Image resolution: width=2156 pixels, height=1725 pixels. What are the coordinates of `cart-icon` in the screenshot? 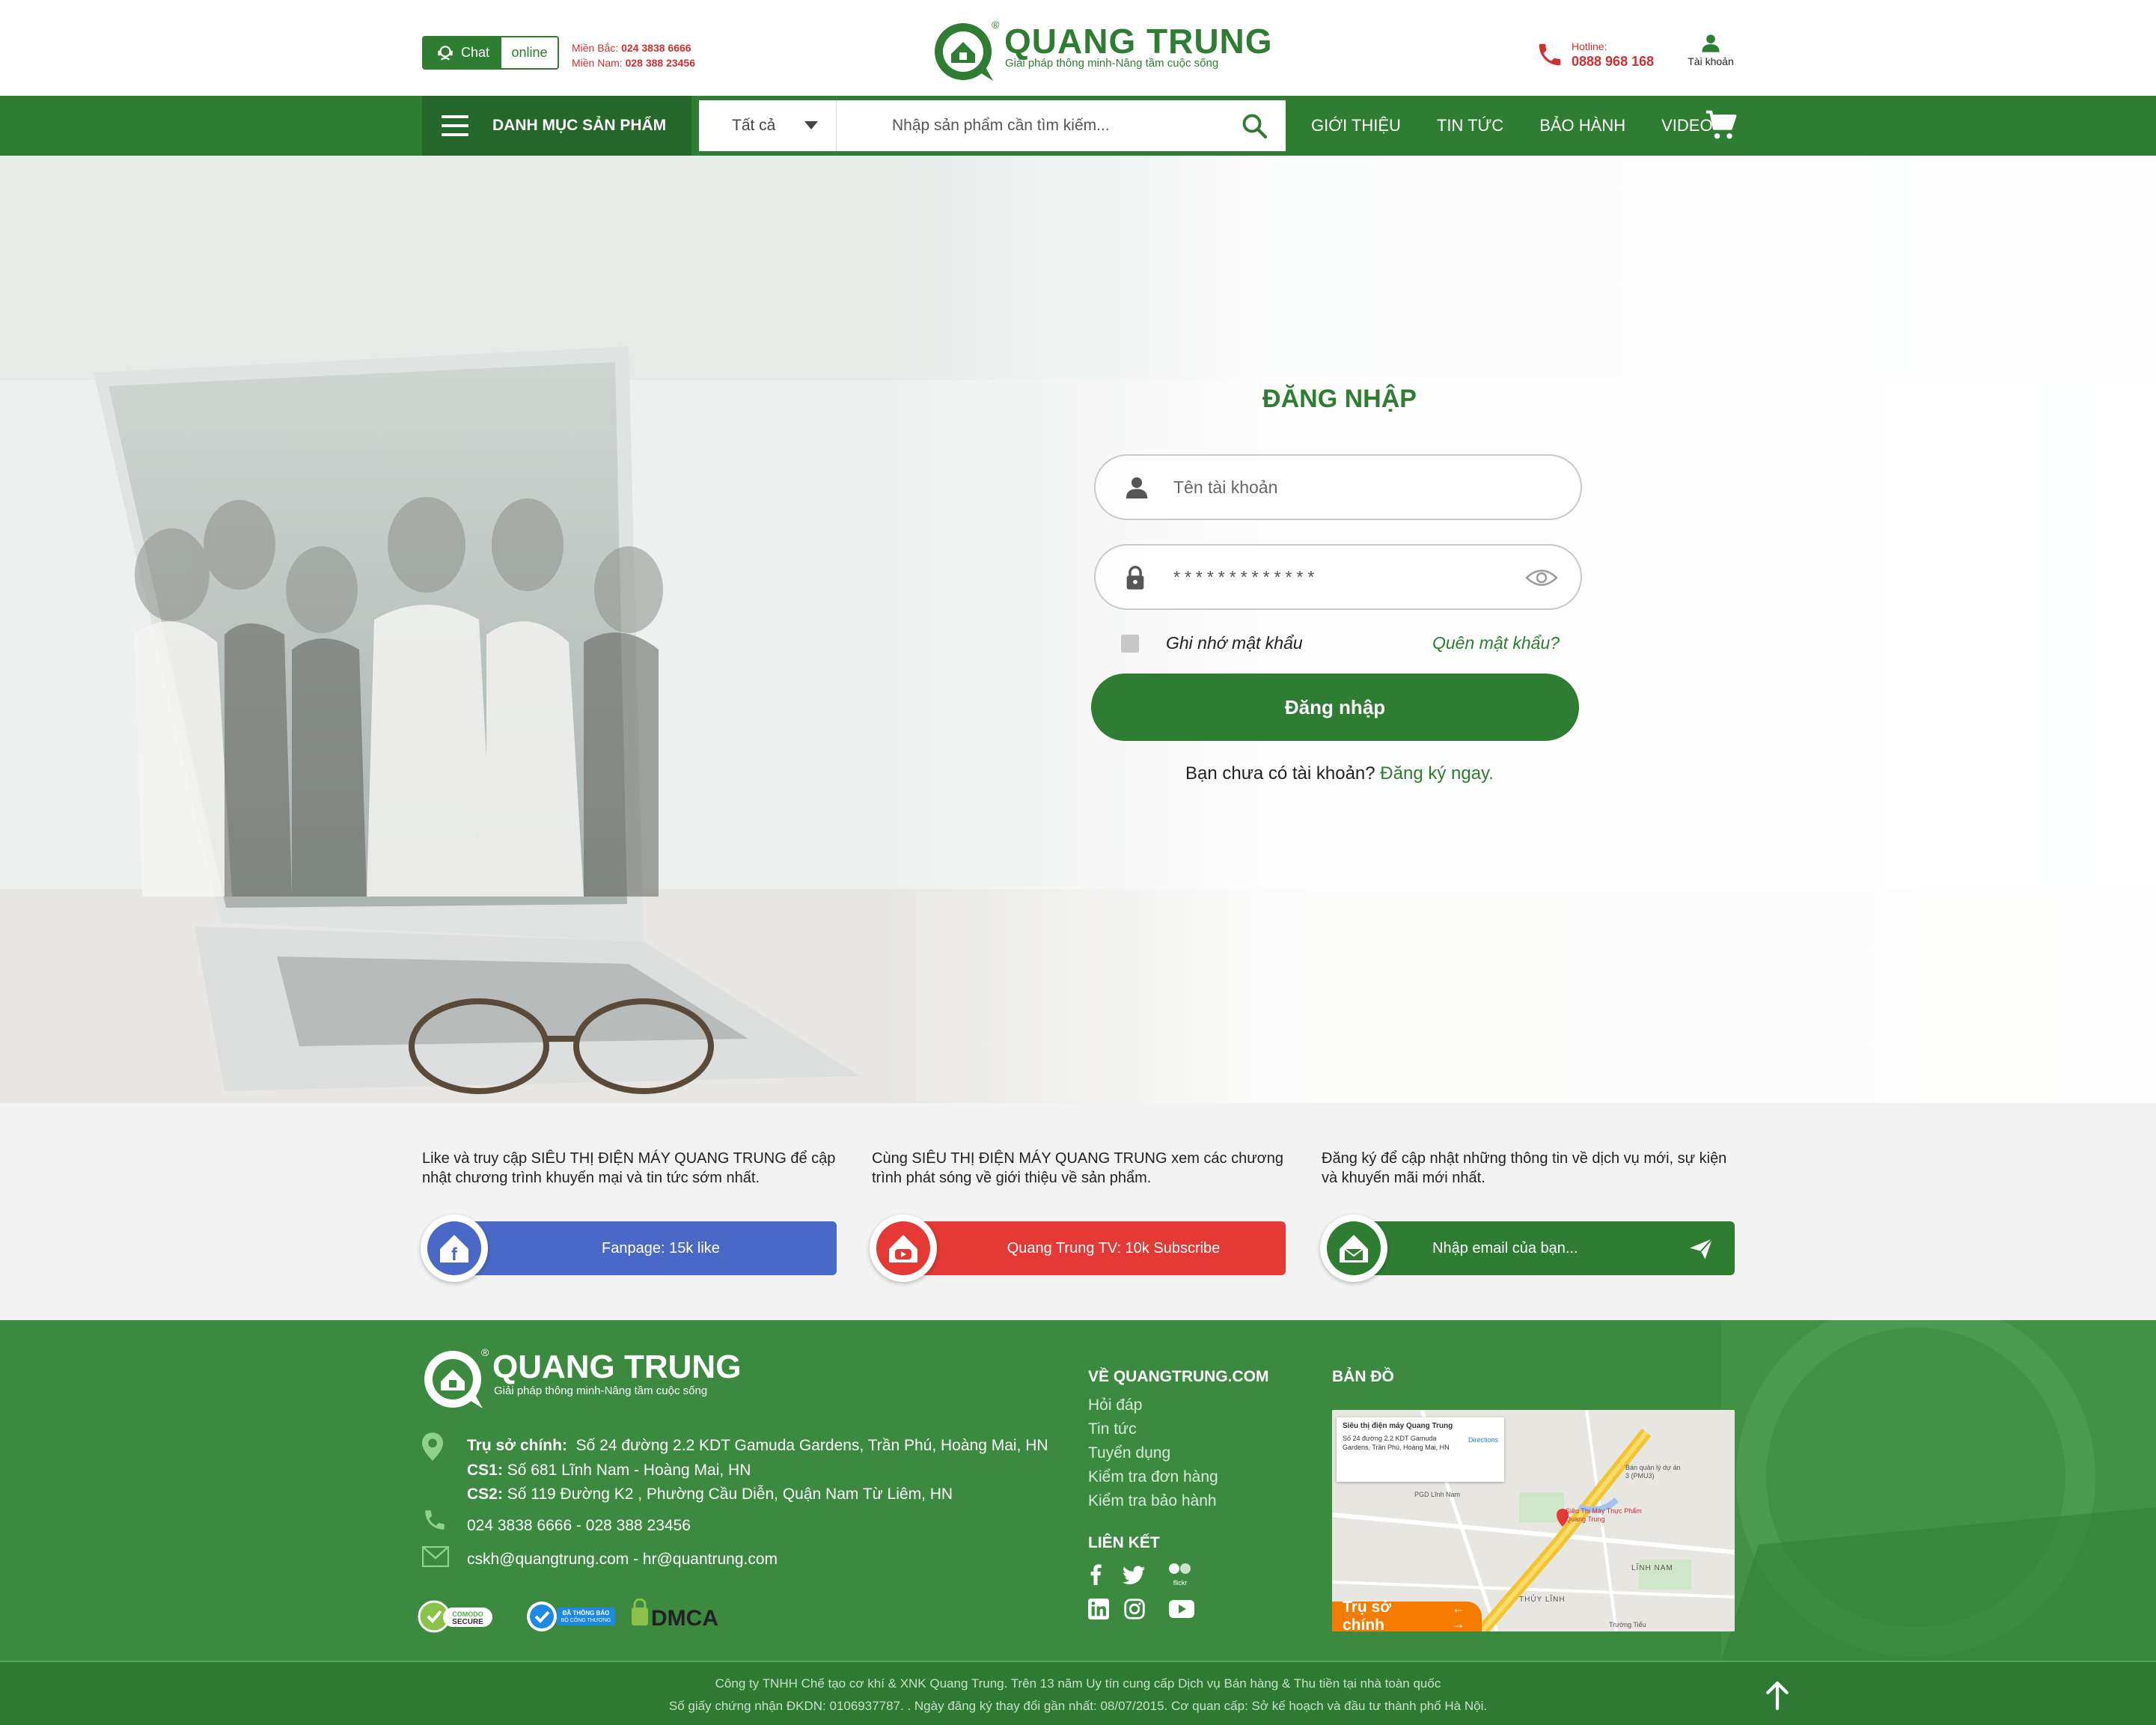 It's located at (1721, 125).